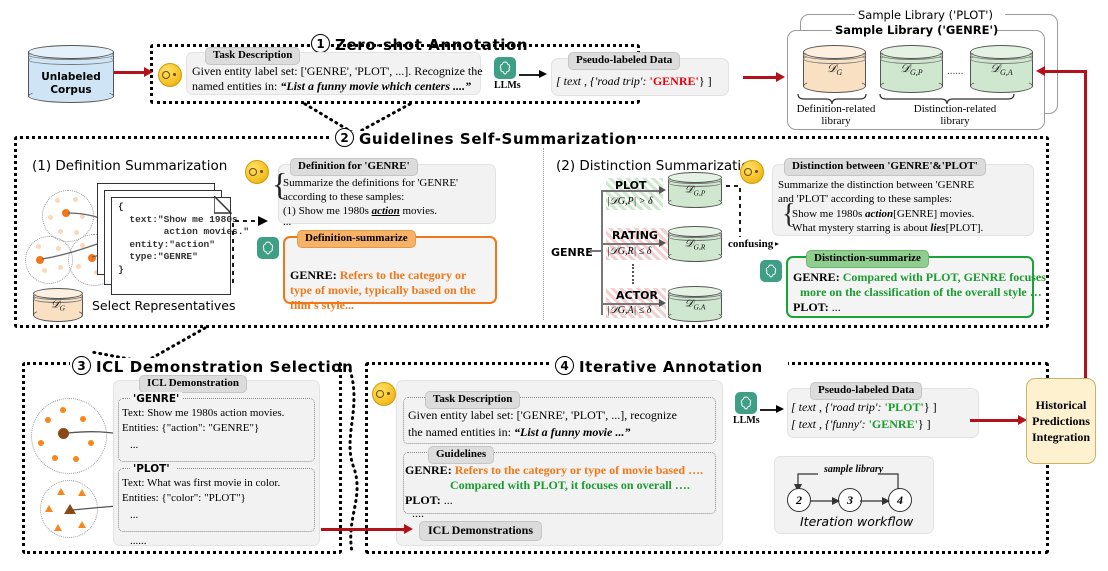 Image resolution: width=1108 pixels, height=571 pixels. Describe the element at coordinates (191, 428) in the screenshot. I see `icl-card-genre-entities: Entities: {"action": "GENRE"}` at that location.